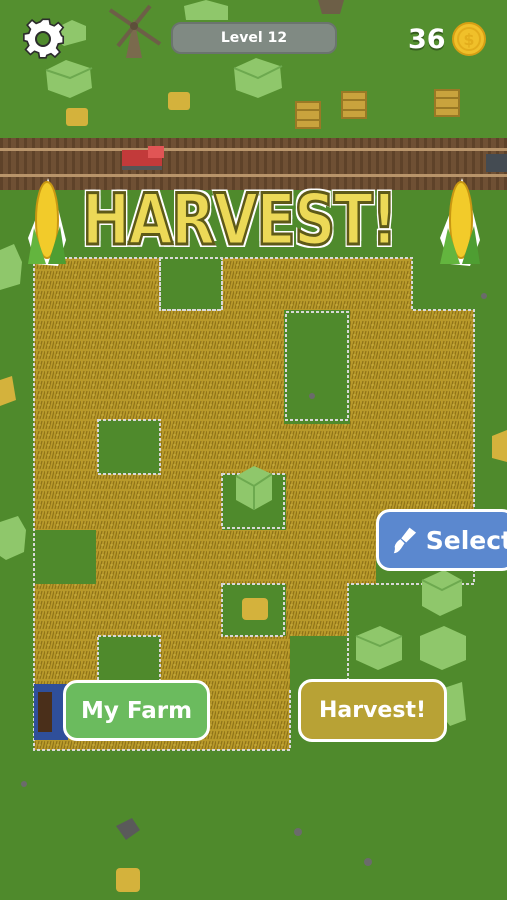 The height and width of the screenshot is (900, 507). Describe the element at coordinates (427, 39) in the screenshot. I see `coin-count: 36` at that location.